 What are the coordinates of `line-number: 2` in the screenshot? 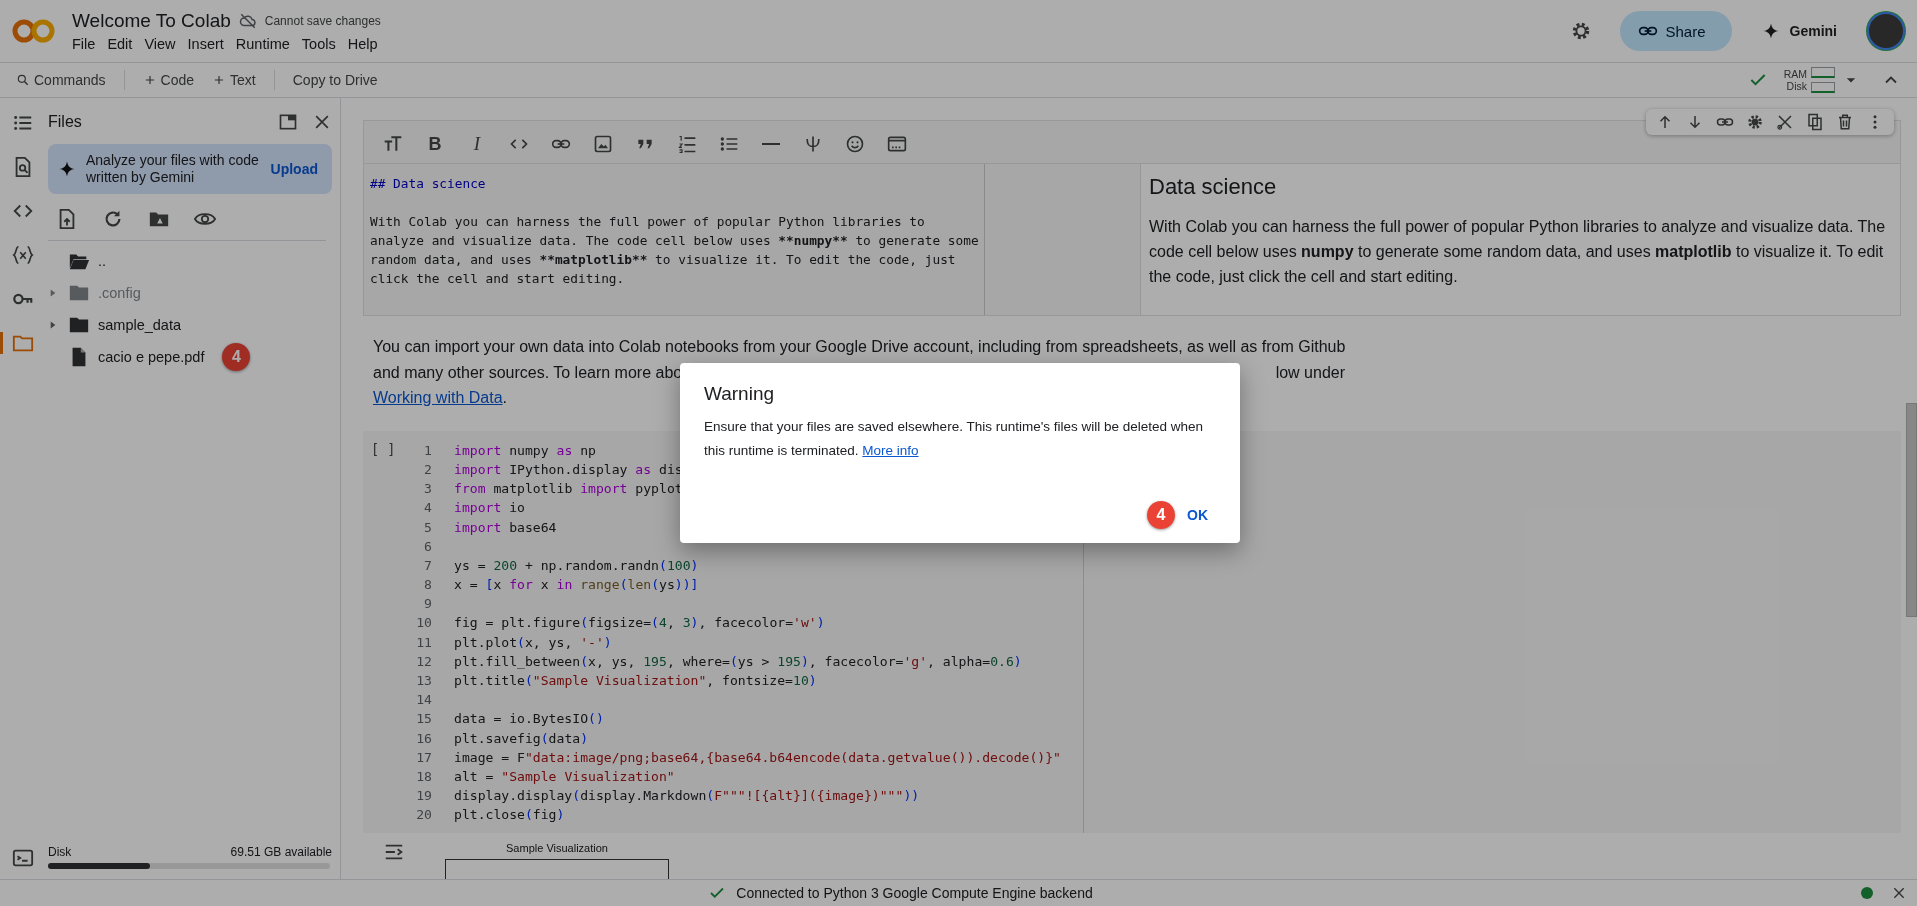 It's located at (427, 469).